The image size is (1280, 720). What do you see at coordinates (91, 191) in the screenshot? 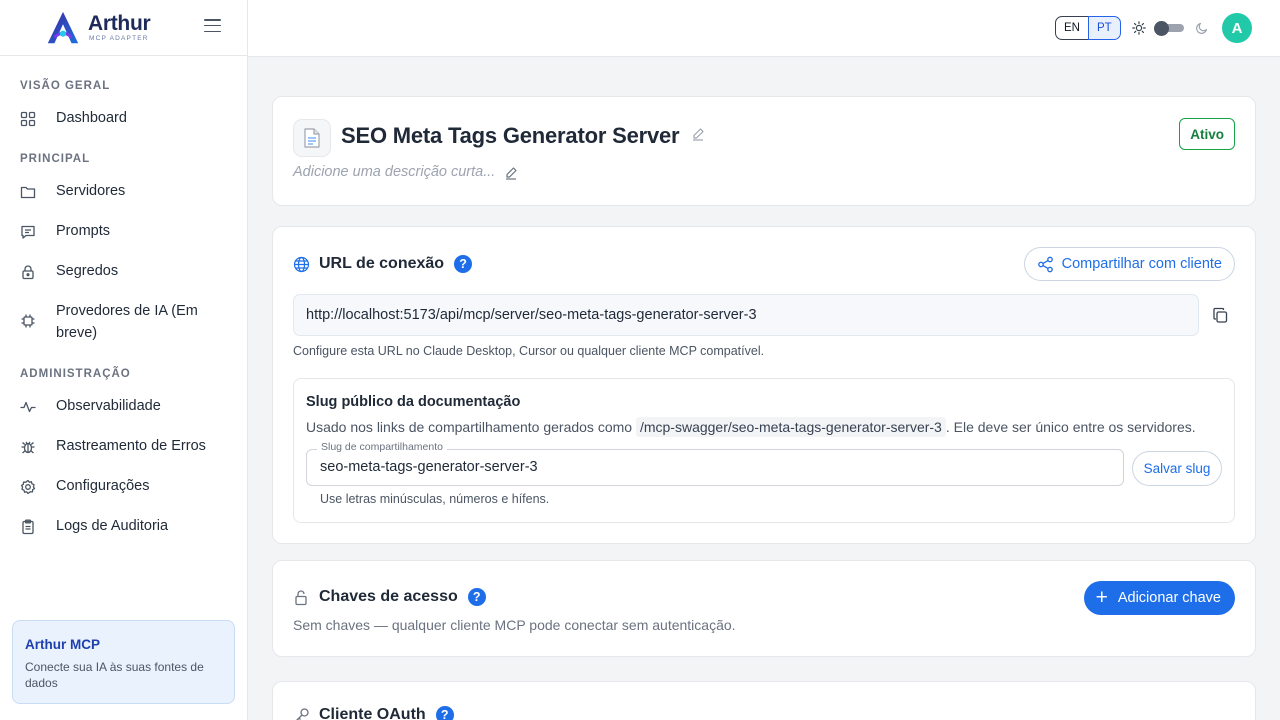
I see `sidebar-item-label: Servidores` at bounding box center [91, 191].